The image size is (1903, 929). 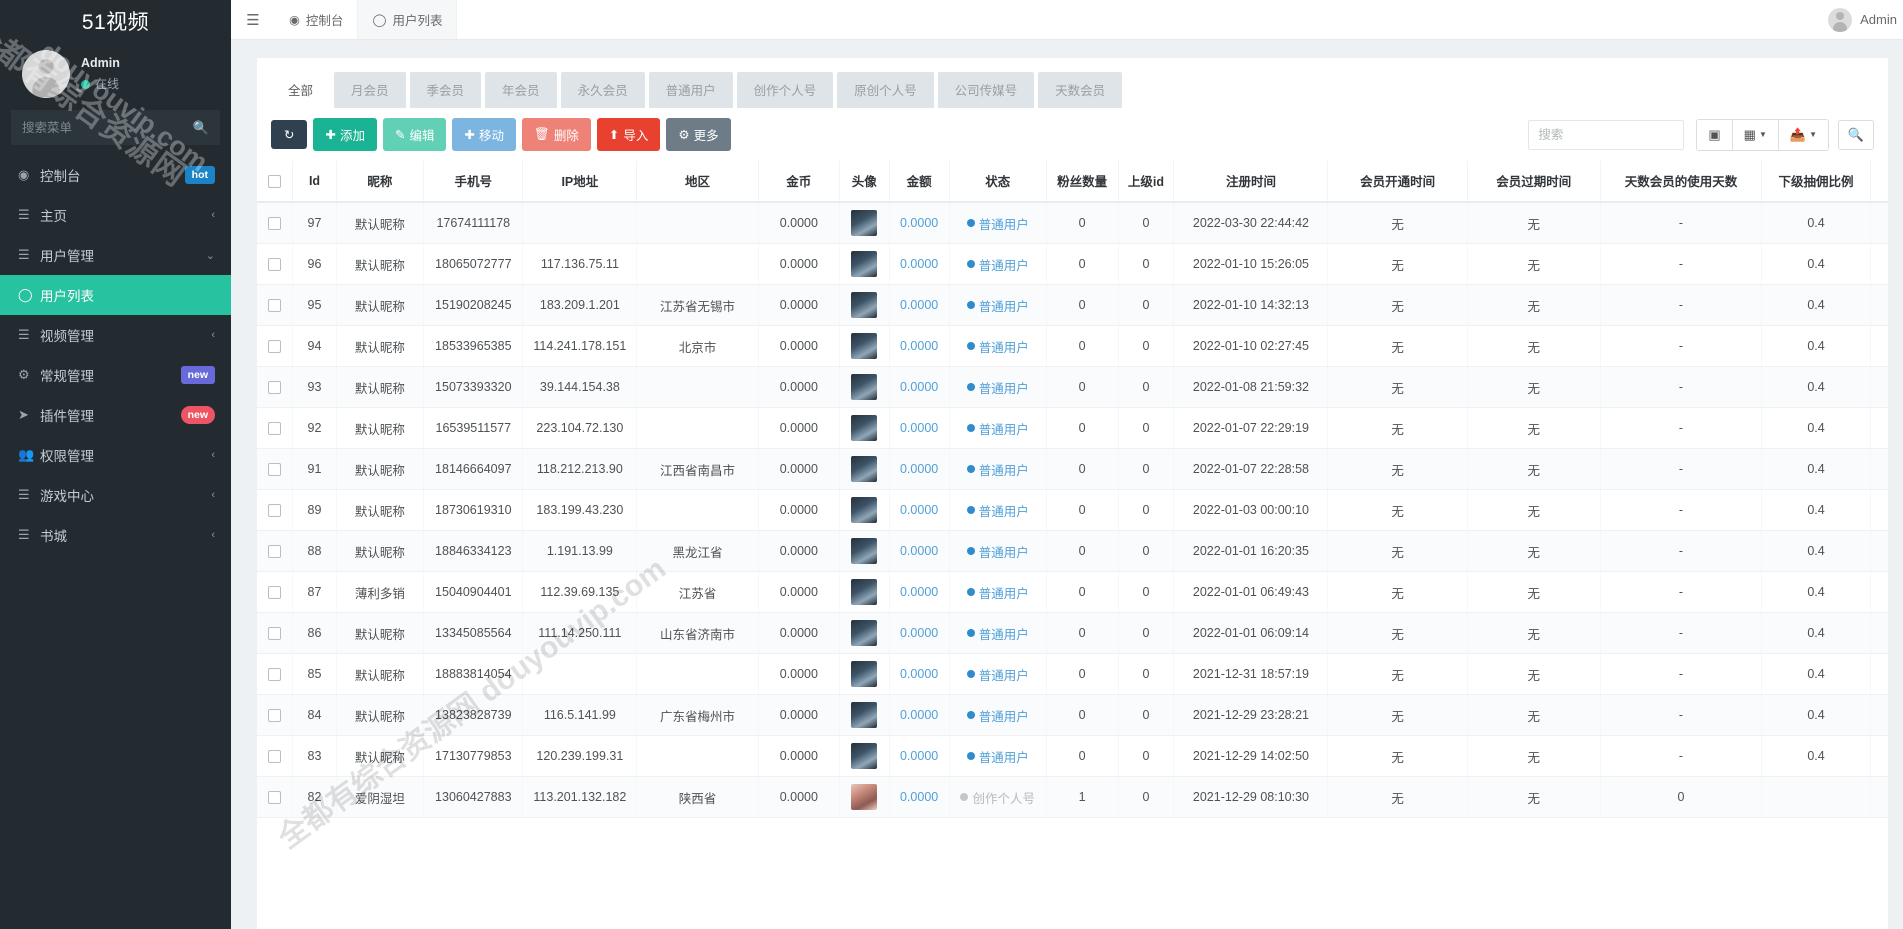 What do you see at coordinates (698, 134) in the screenshot?
I see `more-button: ⚙ 更多` at bounding box center [698, 134].